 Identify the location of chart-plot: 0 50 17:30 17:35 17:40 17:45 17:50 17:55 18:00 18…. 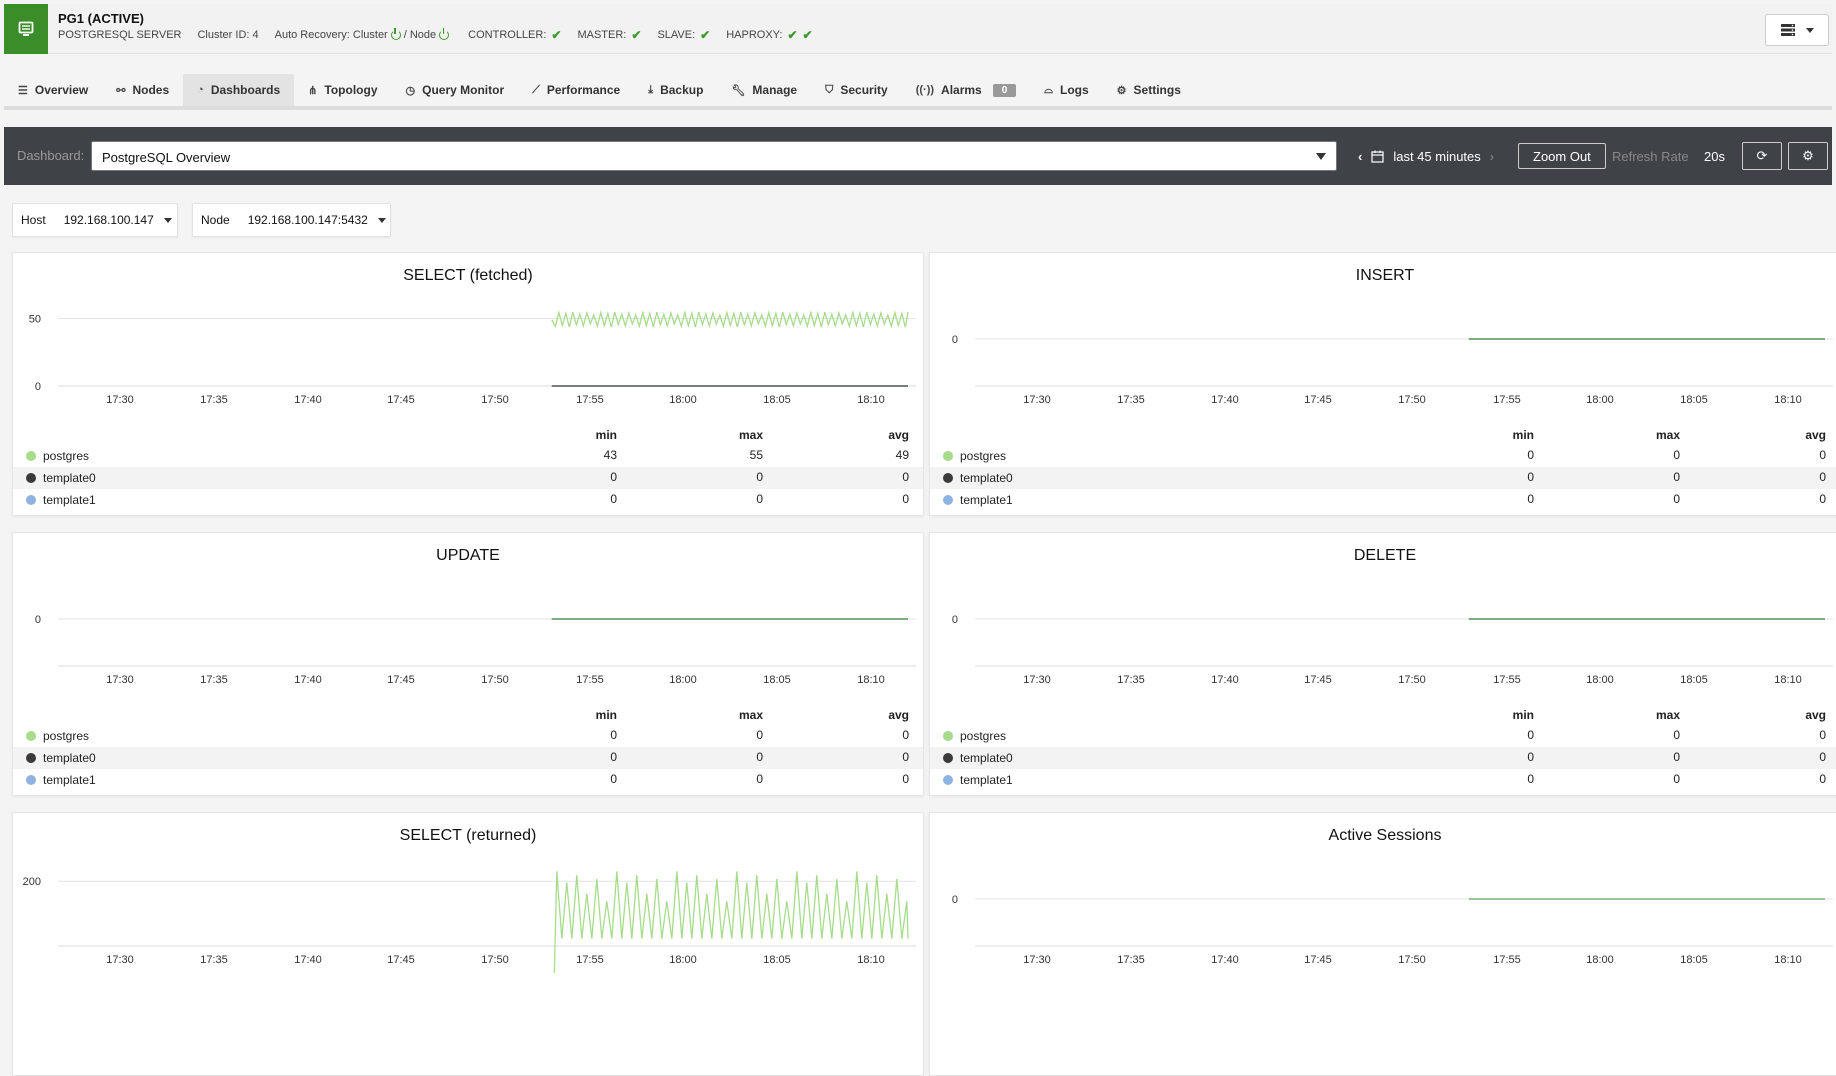
(468, 333).